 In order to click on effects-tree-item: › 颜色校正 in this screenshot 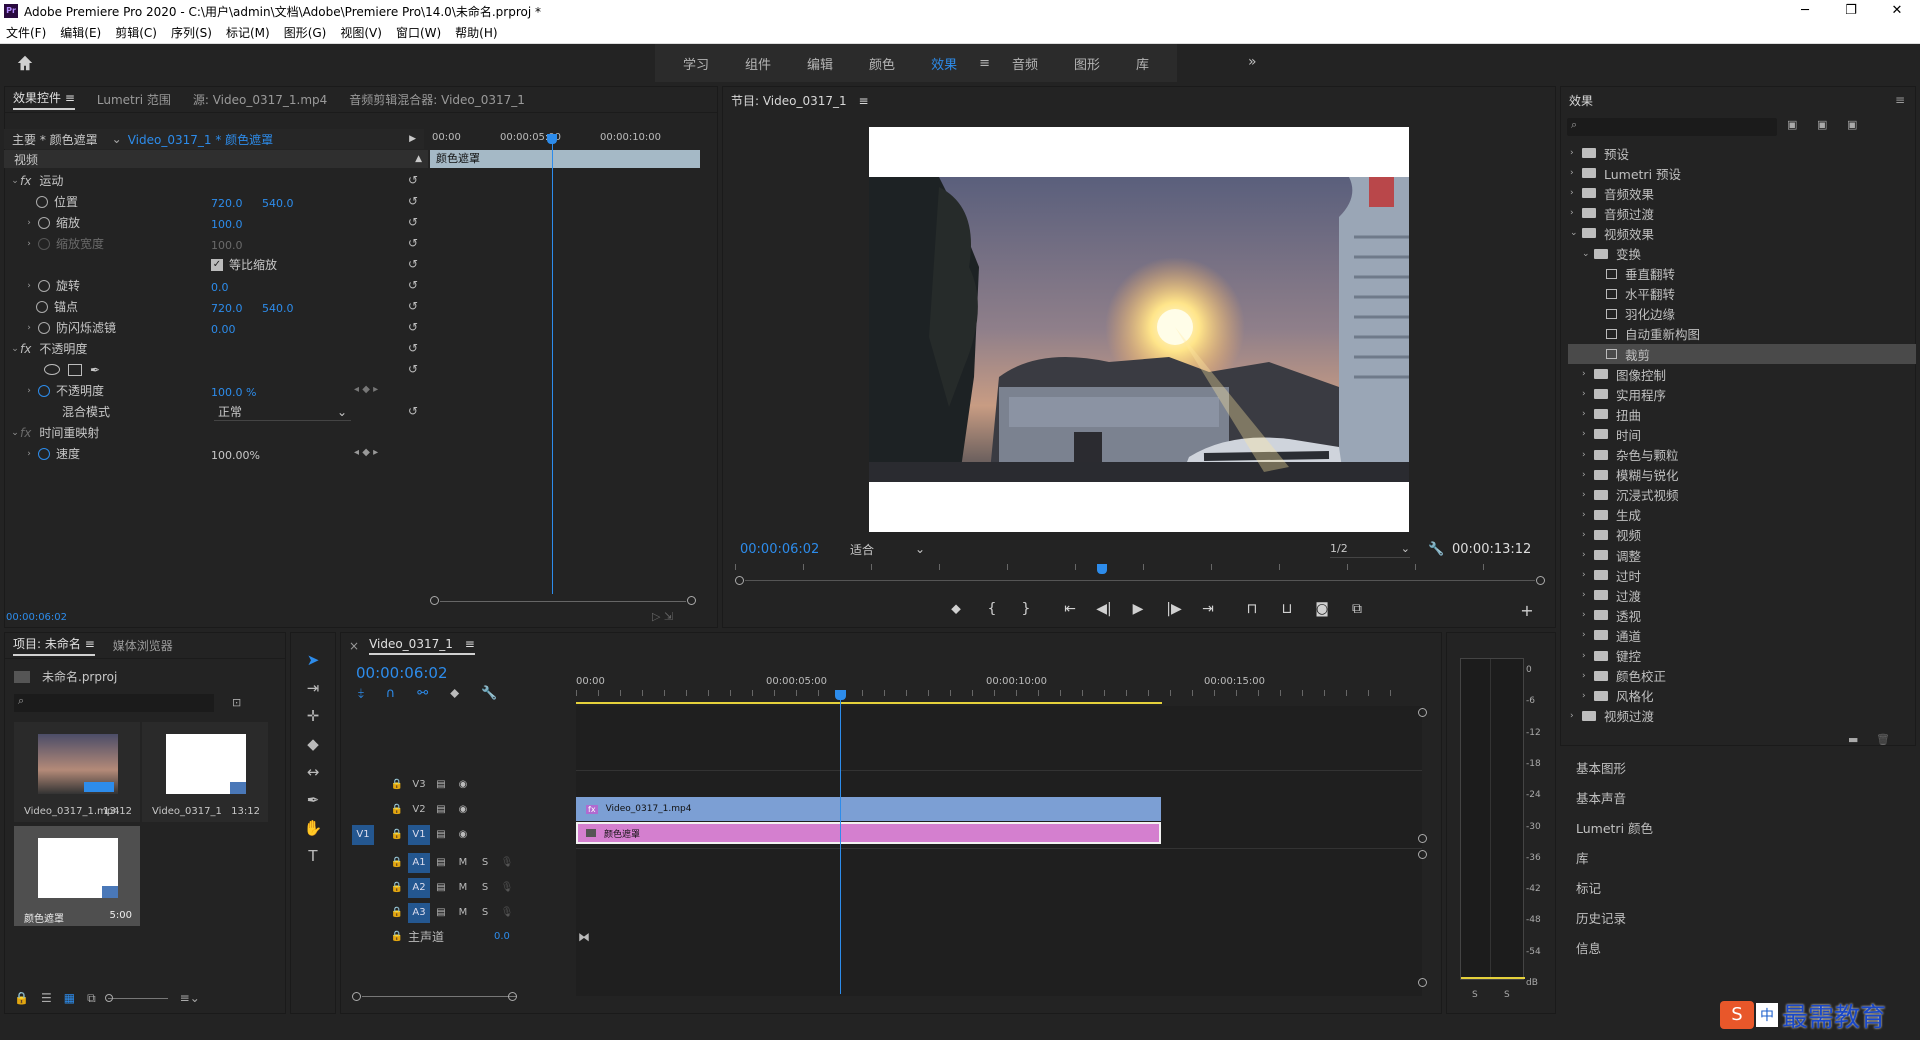, I will do `click(1624, 676)`.